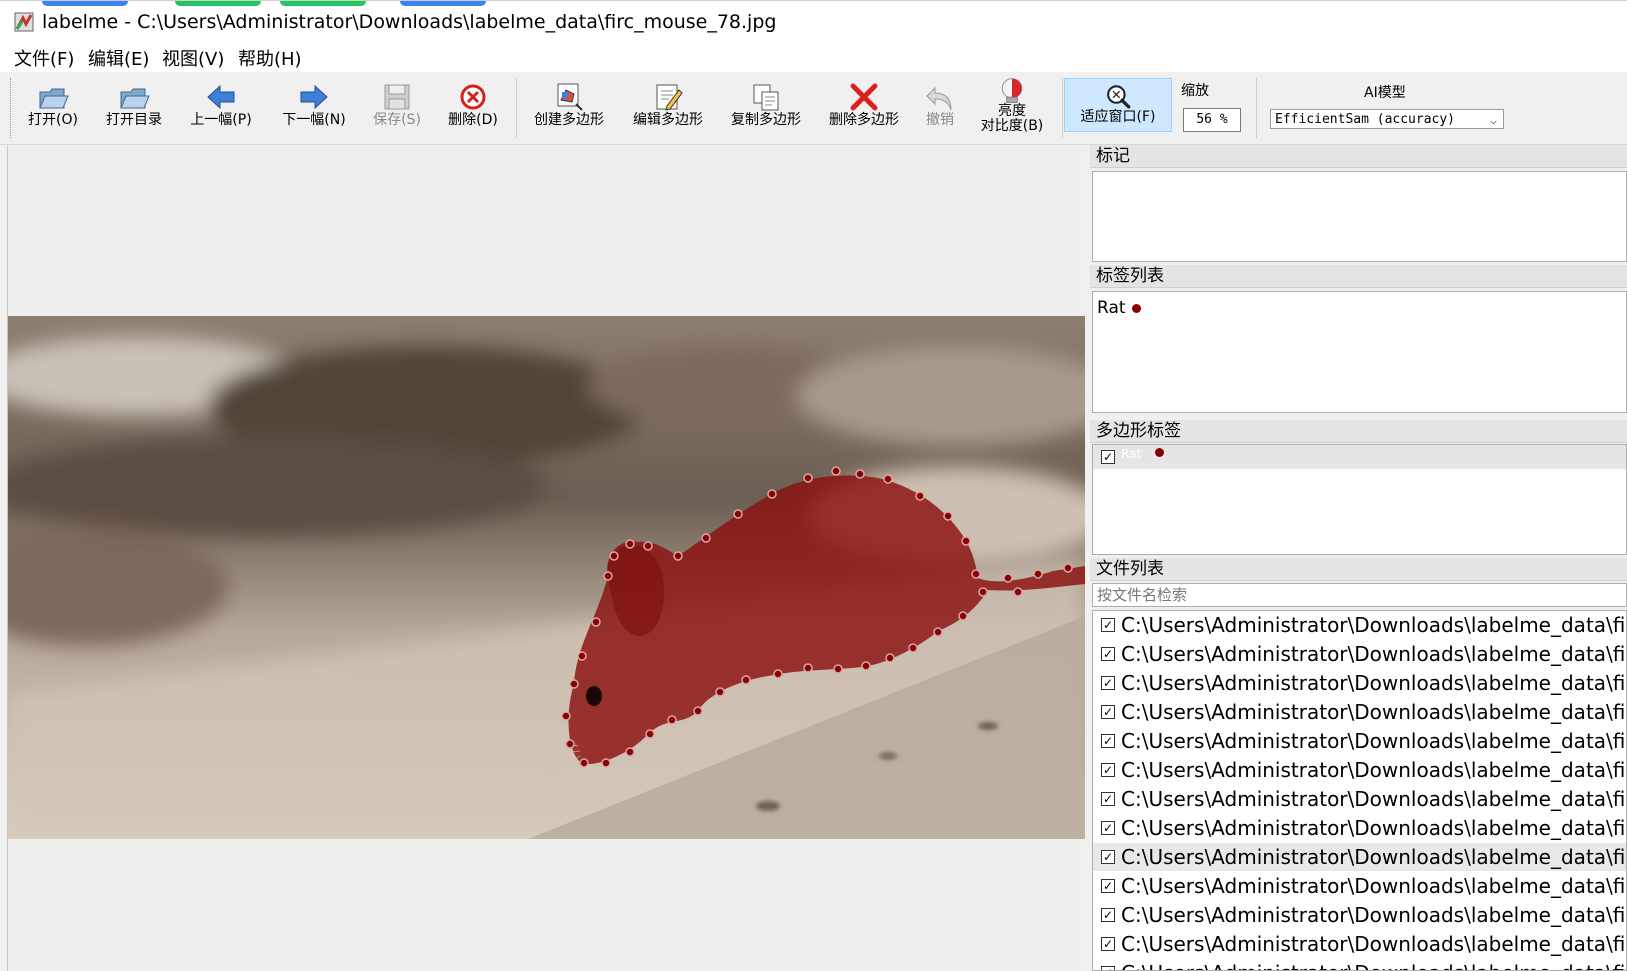 Image resolution: width=1627 pixels, height=971 pixels. I want to click on open-dir-button-label: 打开目录, so click(134, 120).